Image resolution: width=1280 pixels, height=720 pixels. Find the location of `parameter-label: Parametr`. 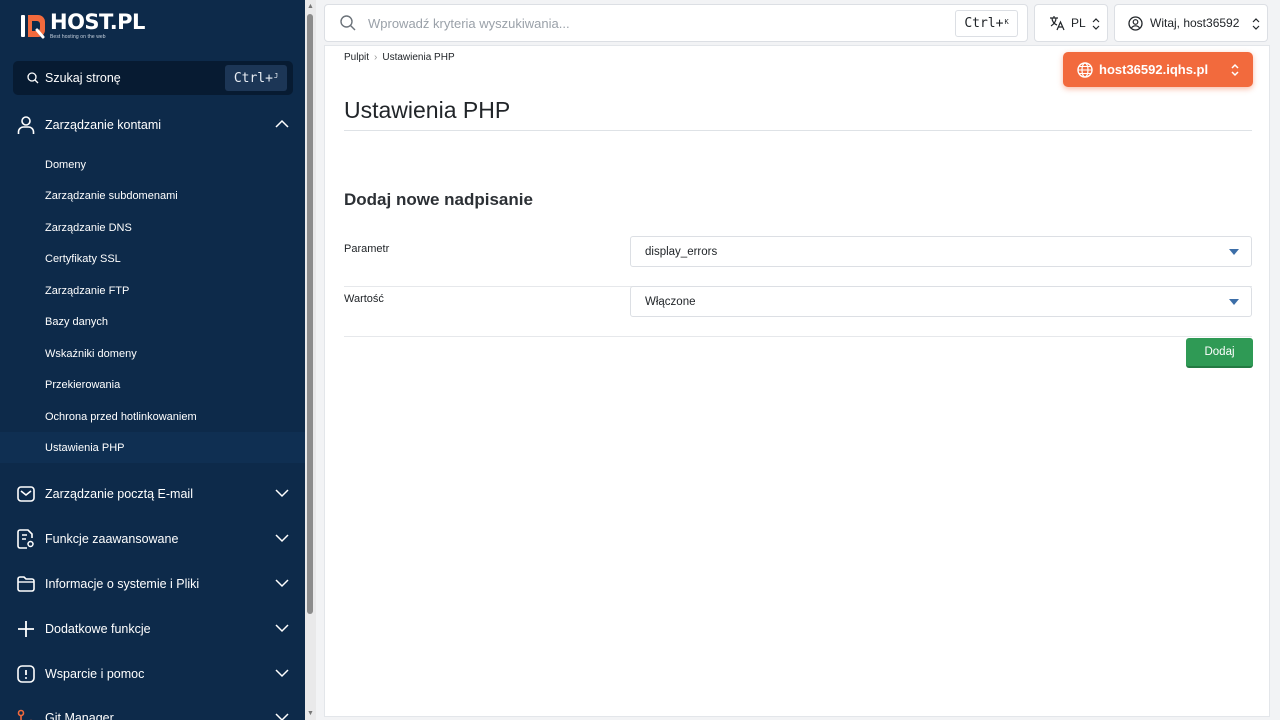

parameter-label: Parametr is located at coordinates (367, 249).